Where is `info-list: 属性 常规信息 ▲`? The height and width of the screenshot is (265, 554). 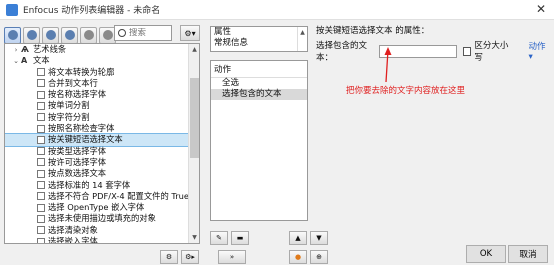 info-list: 属性 常规信息 ▲ is located at coordinates (259, 39).